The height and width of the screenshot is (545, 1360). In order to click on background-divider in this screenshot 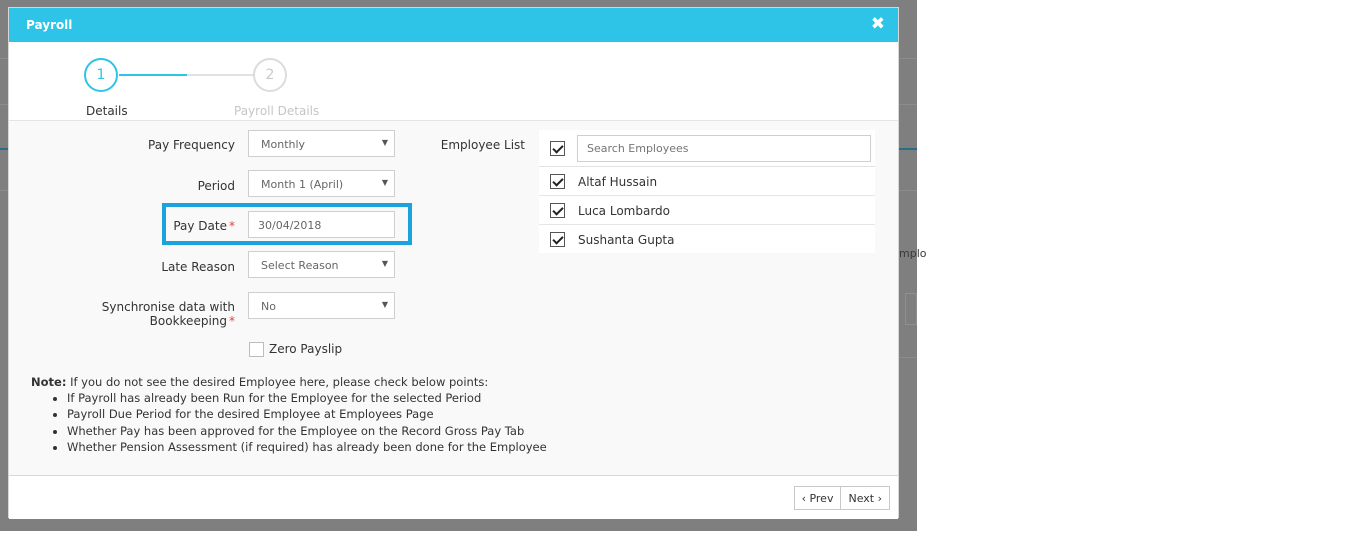, I will do `click(908, 357)`.